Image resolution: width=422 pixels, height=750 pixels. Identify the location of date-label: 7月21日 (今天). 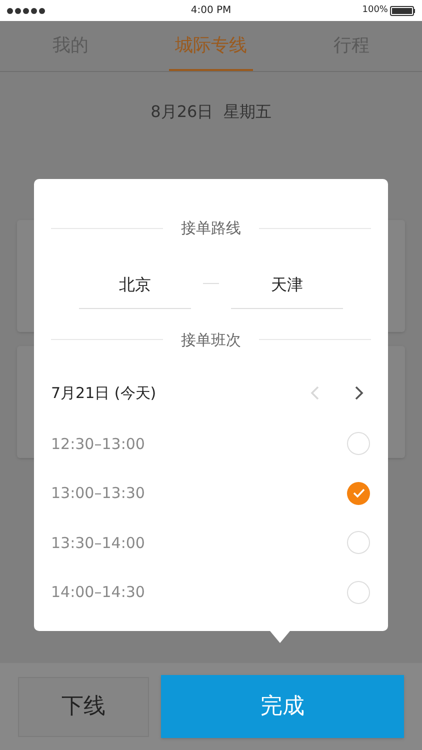
(104, 393).